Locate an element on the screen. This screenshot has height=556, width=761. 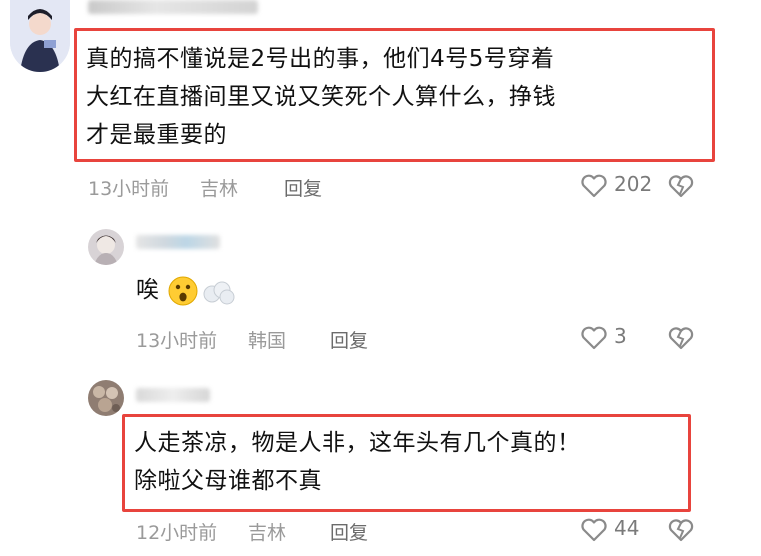
comment-text-line: 才是最重要的 is located at coordinates (156, 135).